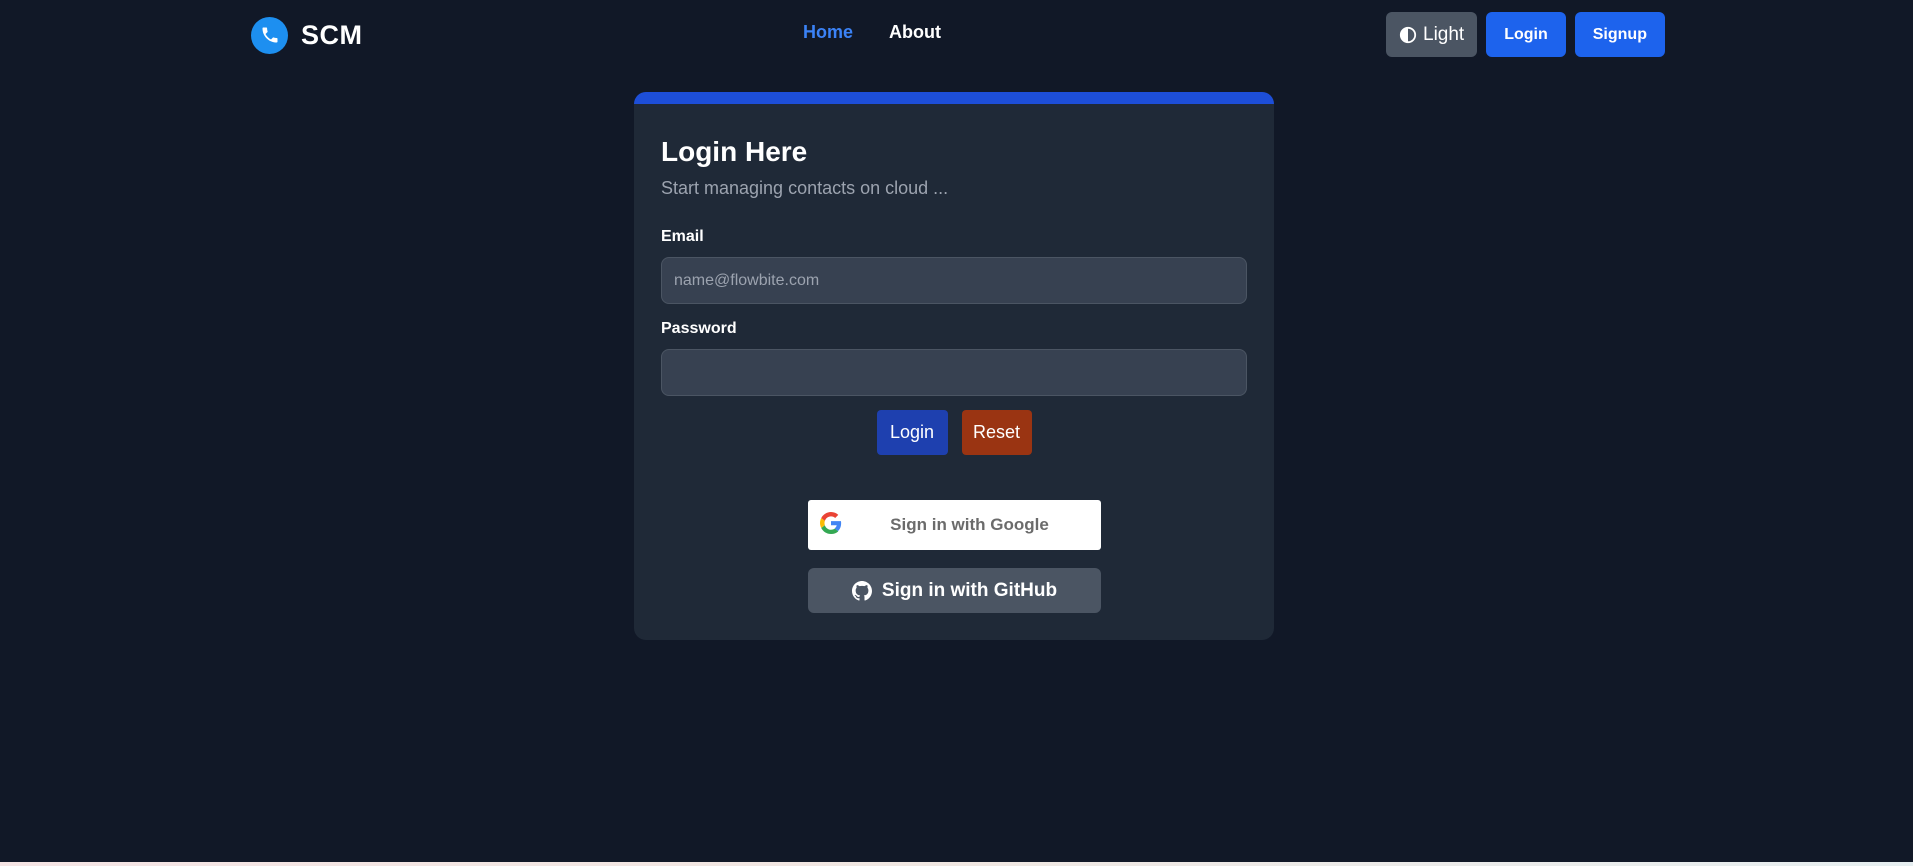 The height and width of the screenshot is (866, 1913). Describe the element at coordinates (912, 432) in the screenshot. I see `login-submit-button: Login` at that location.